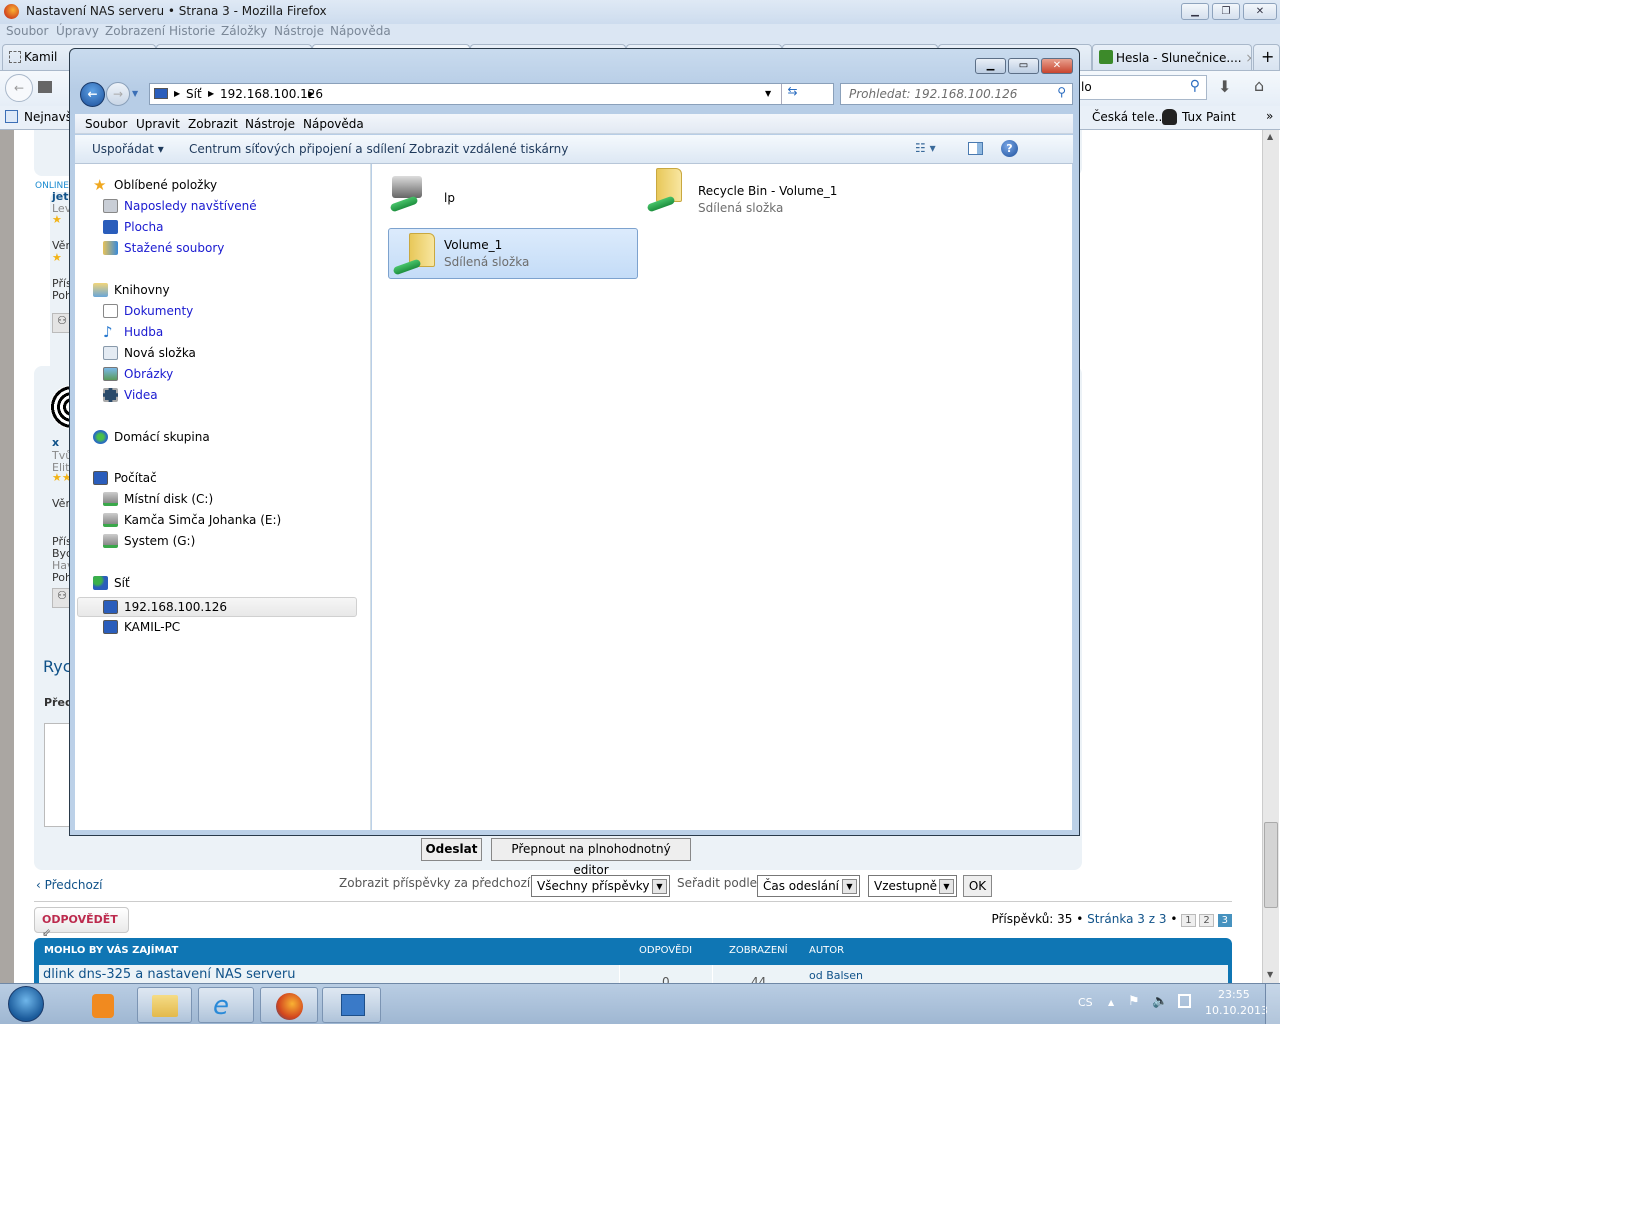 The image size is (1632, 1224). What do you see at coordinates (192, 520) in the screenshot?
I see `nav-drive-e: Kamča Simča Johanka (E:)` at bounding box center [192, 520].